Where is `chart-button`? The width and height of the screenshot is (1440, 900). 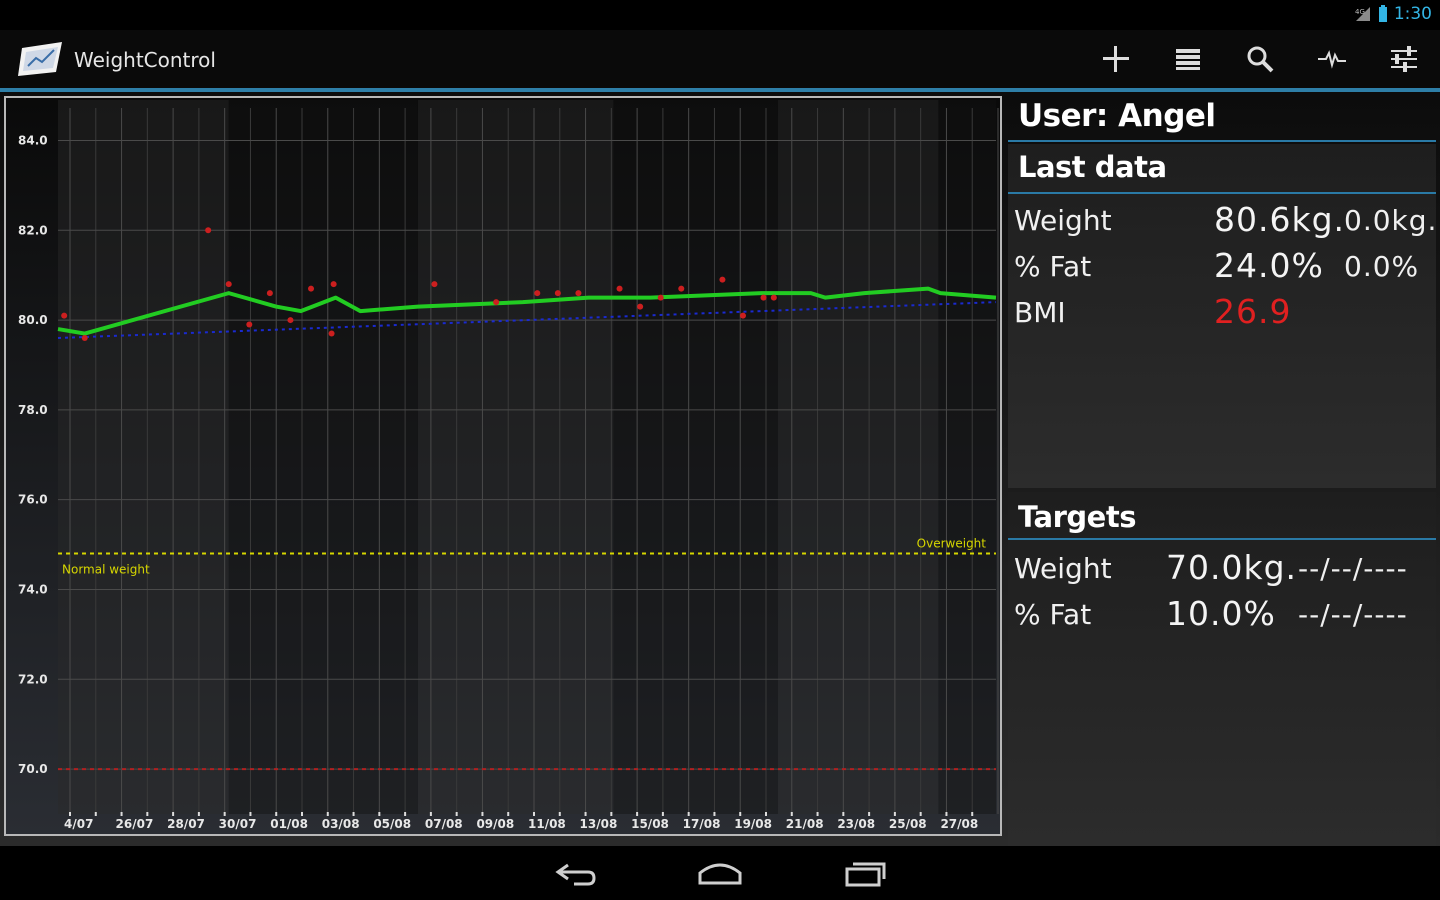 chart-button is located at coordinates (1332, 59).